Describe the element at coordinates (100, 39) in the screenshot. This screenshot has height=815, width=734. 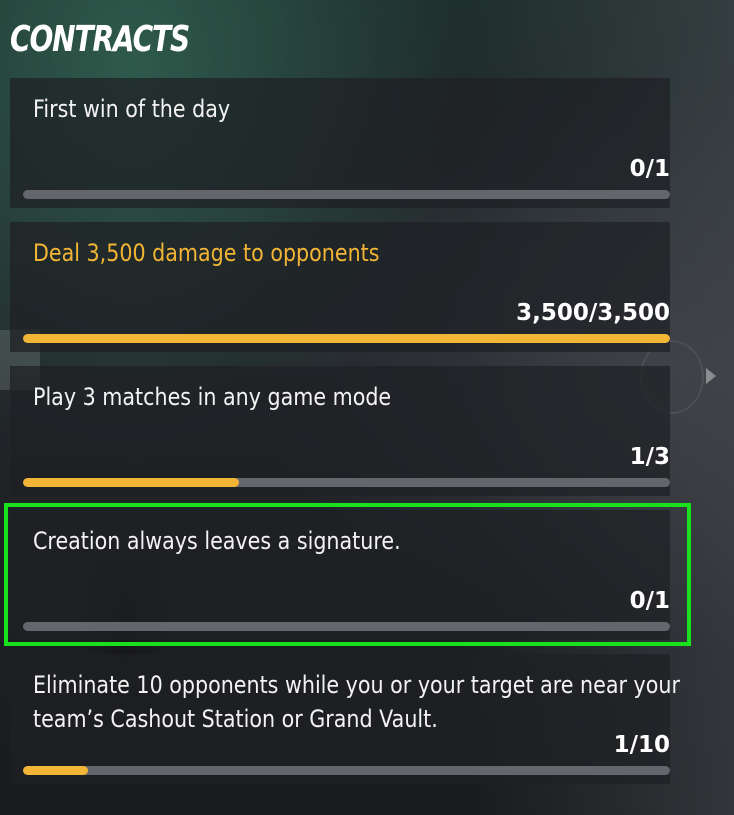
I see `page-title: CONTRACTS` at that location.